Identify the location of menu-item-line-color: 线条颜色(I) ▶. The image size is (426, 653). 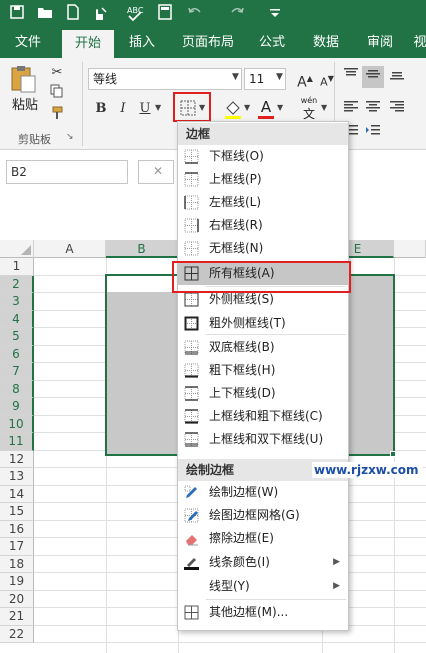
(263, 562).